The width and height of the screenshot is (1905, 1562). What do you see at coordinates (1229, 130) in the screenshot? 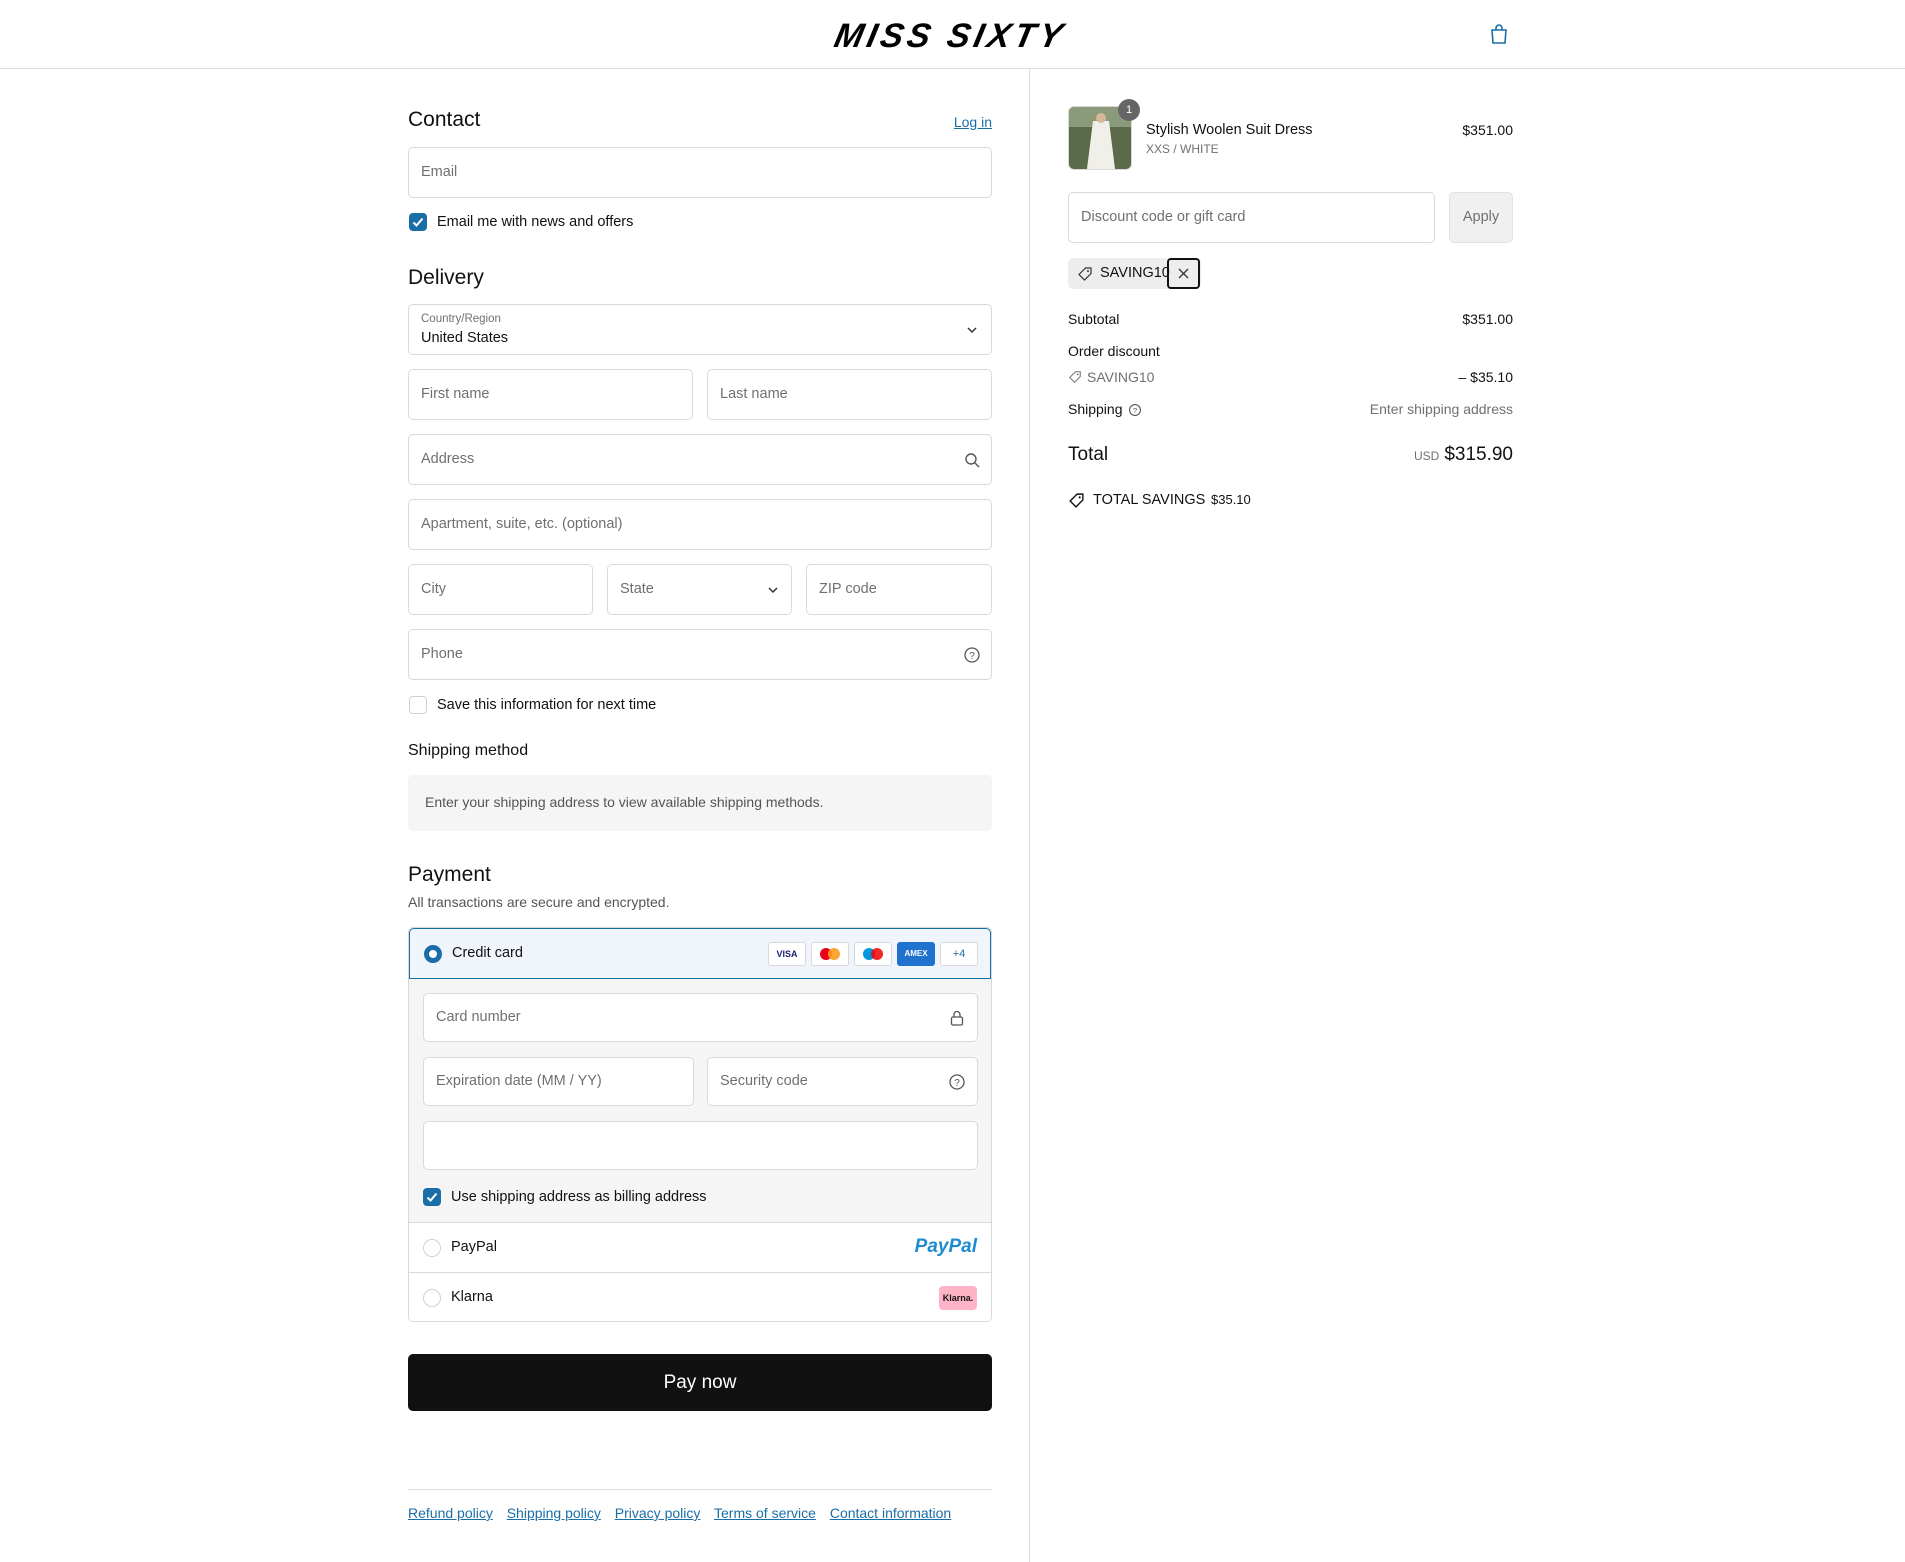
I see `product-name: Stylish Woolen Suit Dress` at bounding box center [1229, 130].